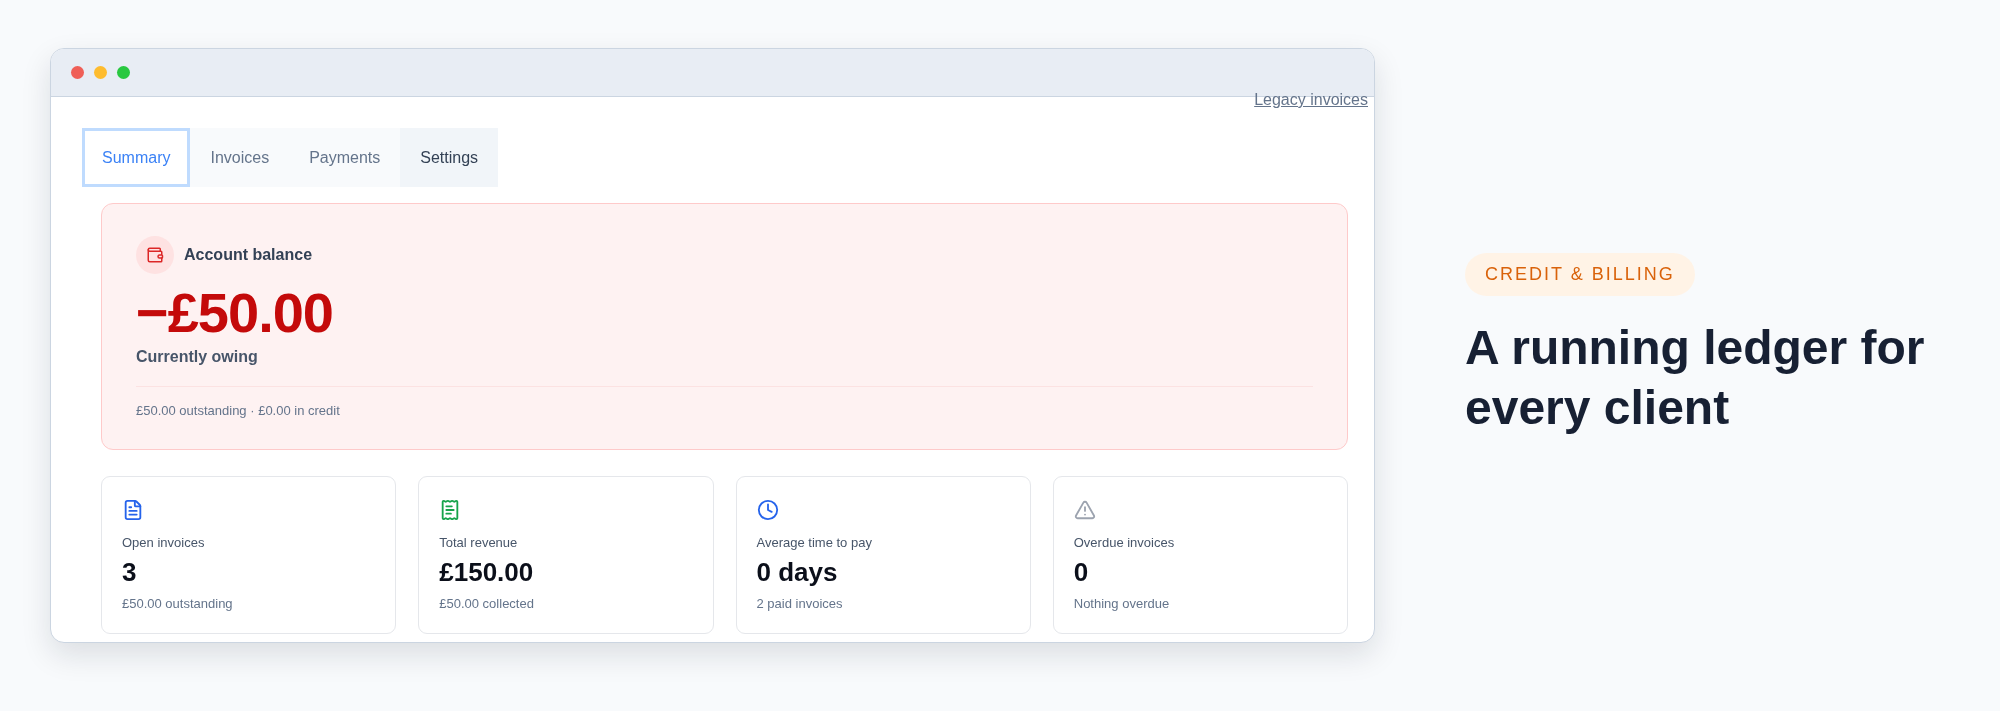 The width and height of the screenshot is (2000, 711). What do you see at coordinates (100, 72) in the screenshot?
I see `minimize-dot-icon` at bounding box center [100, 72].